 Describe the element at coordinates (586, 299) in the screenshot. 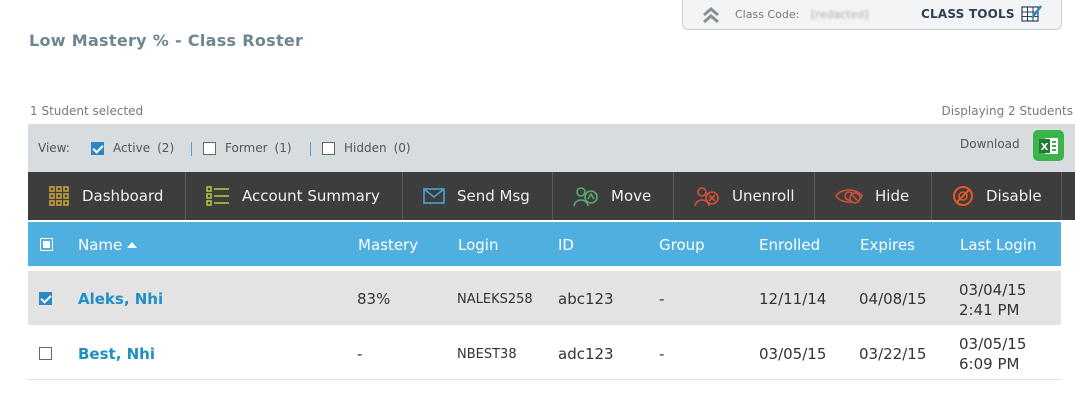

I see `id-cell: abc123` at that location.